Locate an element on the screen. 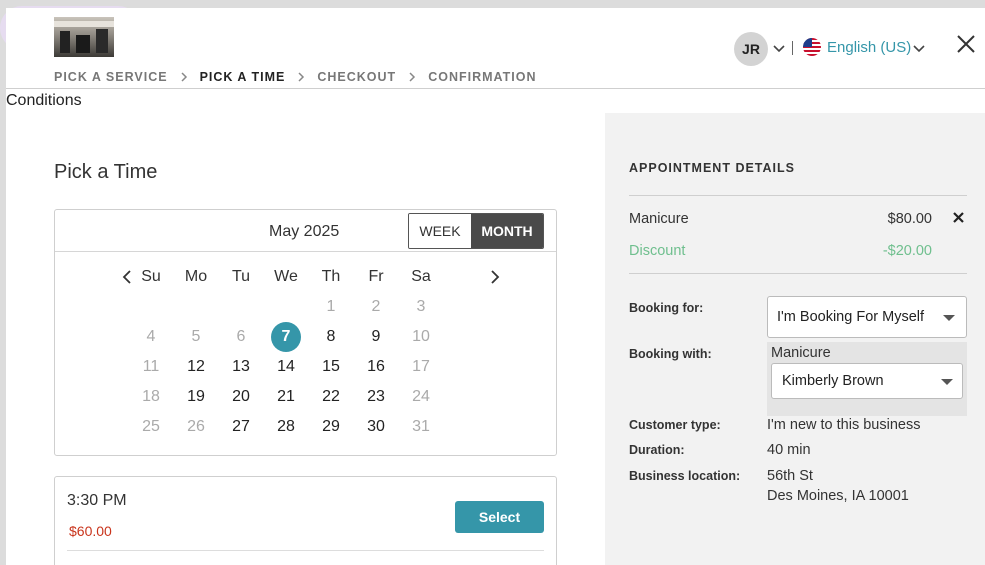 The width and height of the screenshot is (985, 565). calendar-day: 20 is located at coordinates (241, 397).